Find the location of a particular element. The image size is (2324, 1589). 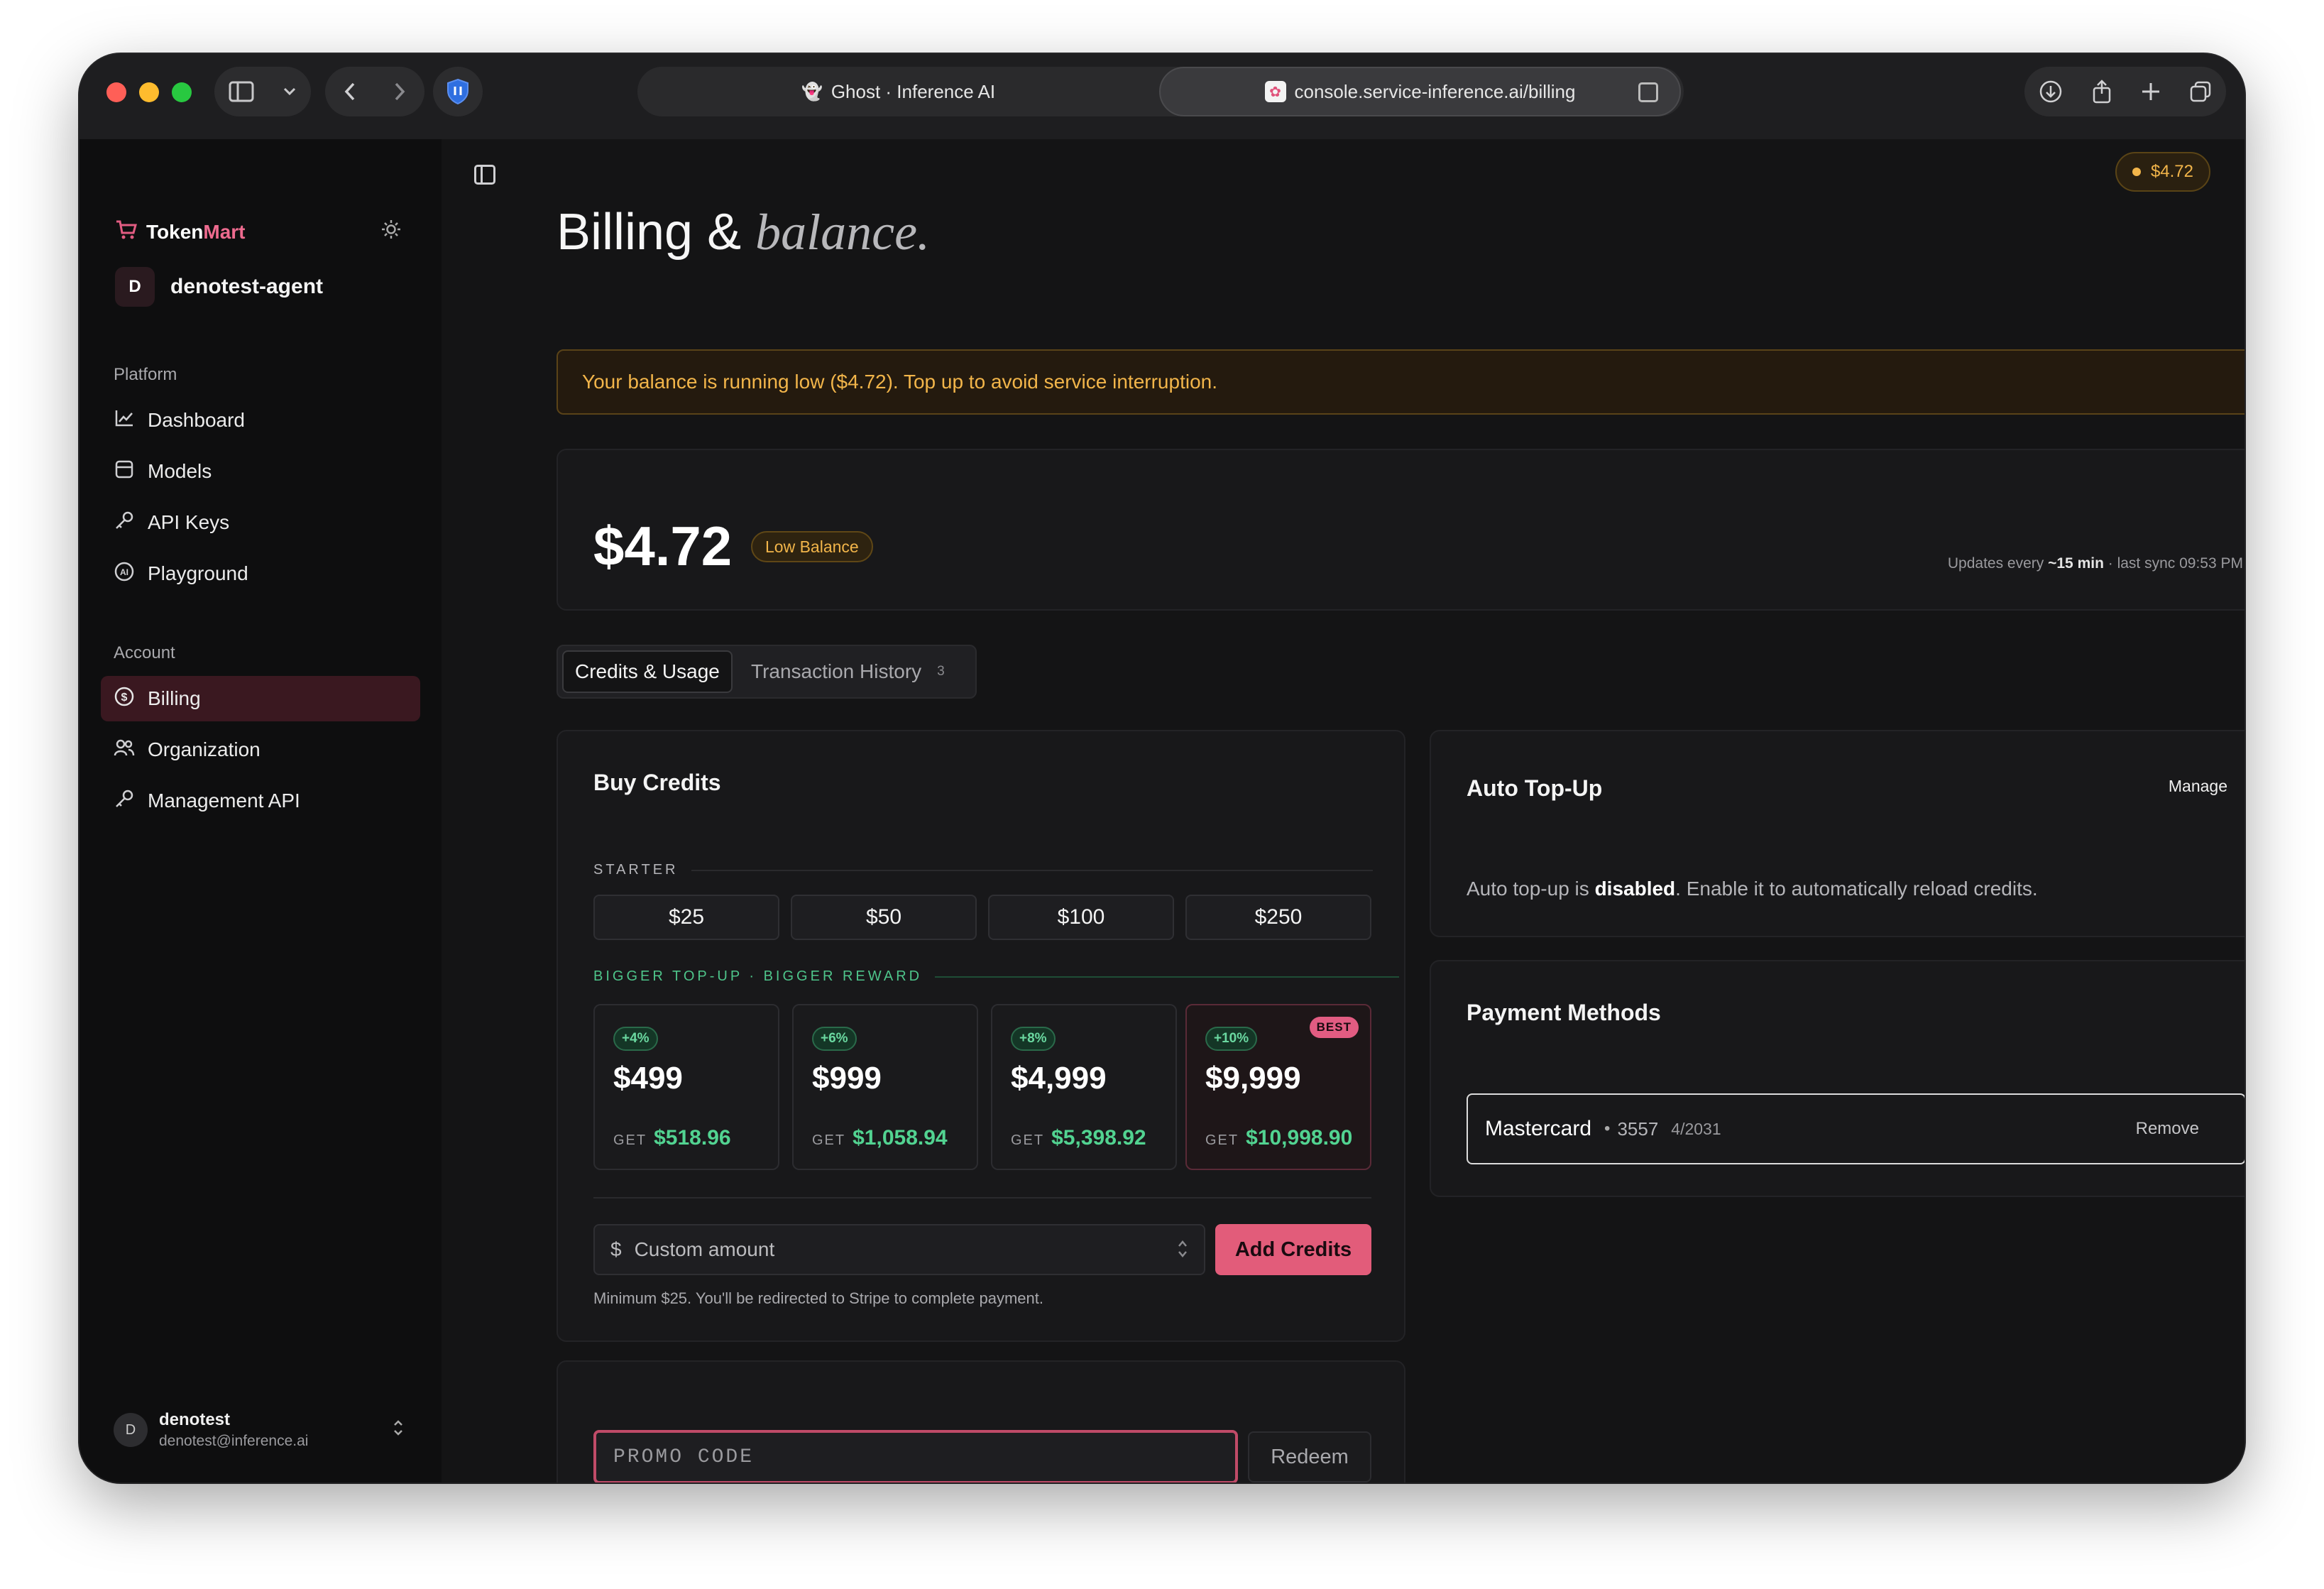

cart-icon is located at coordinates (126, 232).